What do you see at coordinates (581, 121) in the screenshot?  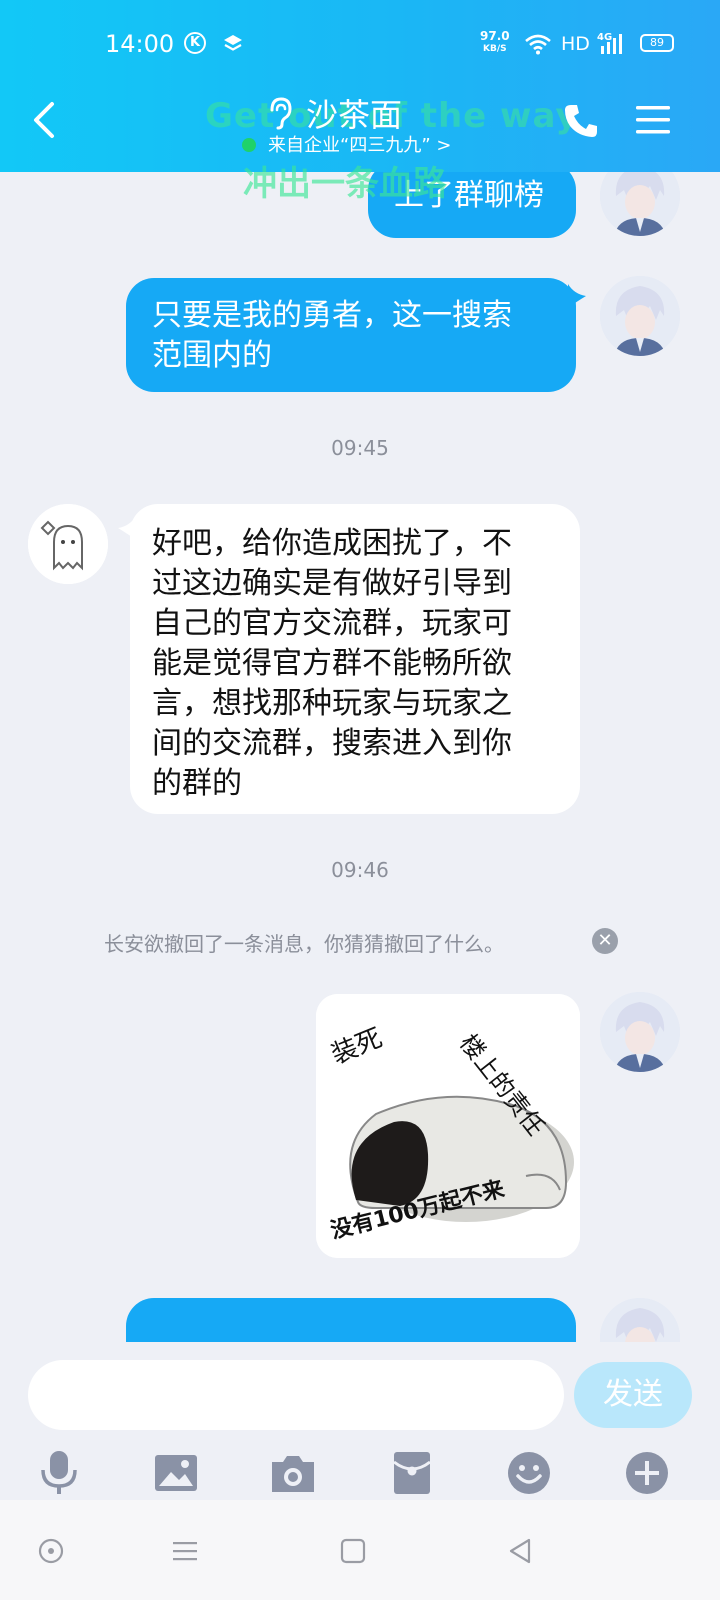 I see `phone-icon` at bounding box center [581, 121].